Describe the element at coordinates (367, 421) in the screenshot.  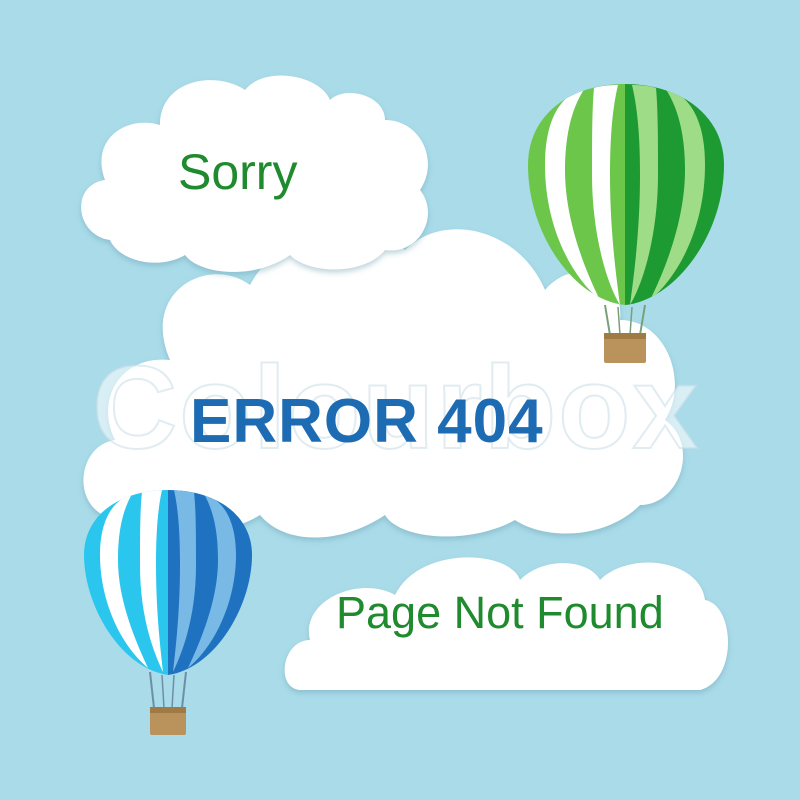
I see `error-heading: ERROR 404` at that location.